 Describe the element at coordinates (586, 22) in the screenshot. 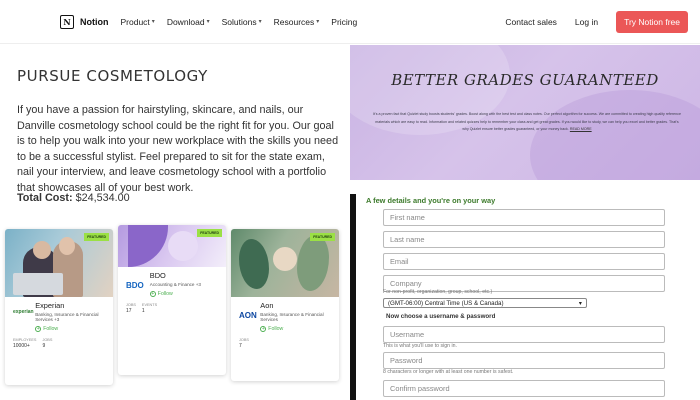

I see `login-link: Log in` at that location.